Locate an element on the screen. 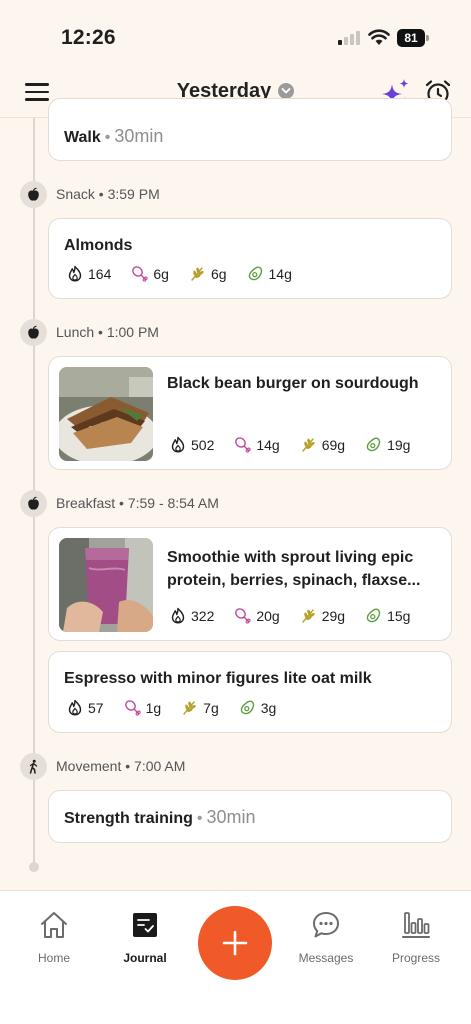 This screenshot has width=471, height=1024. calories-value: 502 is located at coordinates (203, 444).